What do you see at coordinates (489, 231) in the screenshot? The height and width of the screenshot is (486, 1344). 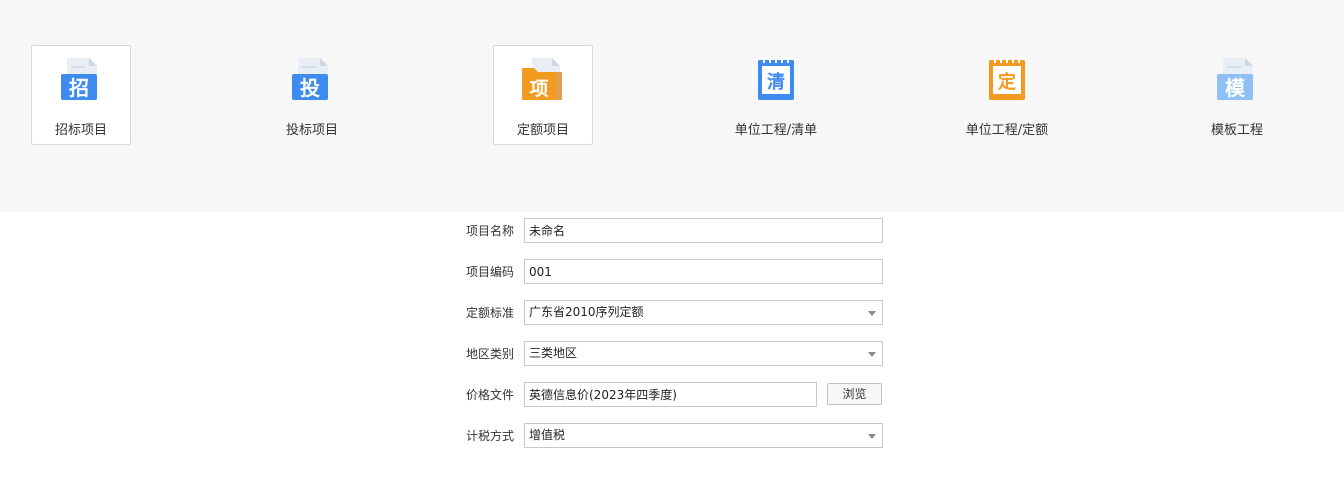 I see `project-name-label: 项目名称` at bounding box center [489, 231].